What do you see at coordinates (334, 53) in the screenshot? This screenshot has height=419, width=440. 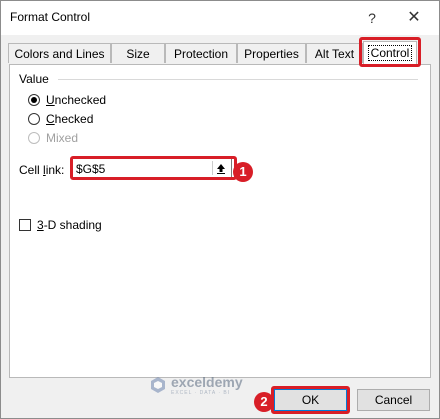 I see `tab-alt-text: Alt Text` at bounding box center [334, 53].